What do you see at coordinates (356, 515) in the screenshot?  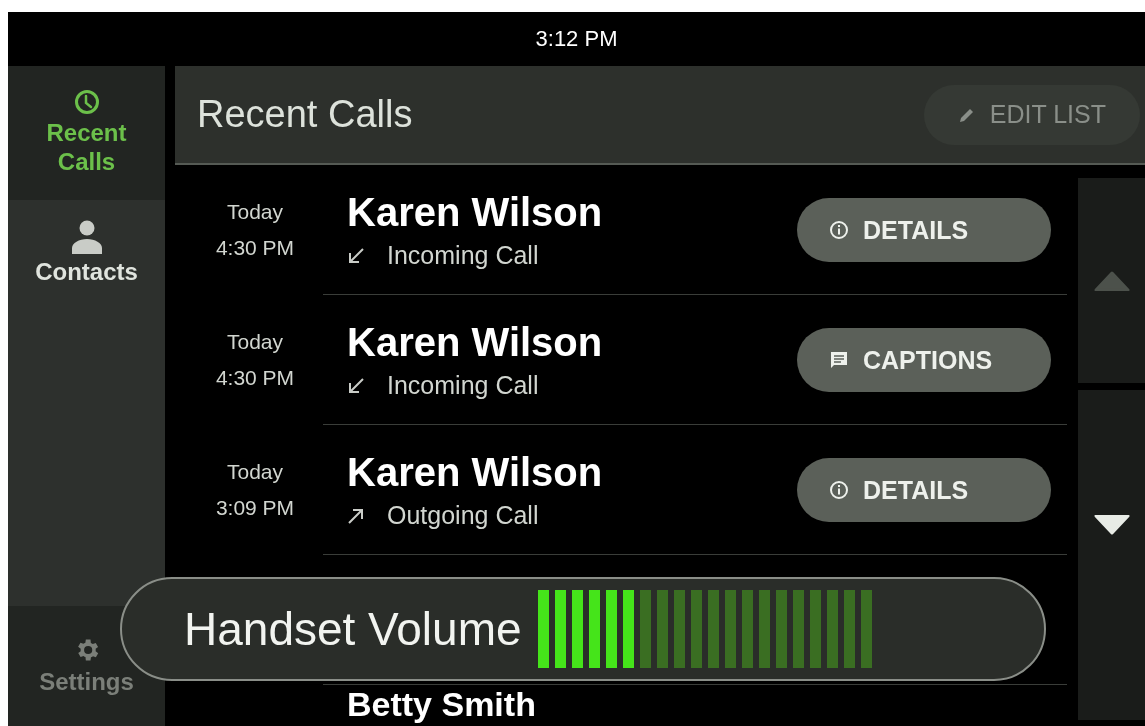 I see `outgoing-arrow-icon` at bounding box center [356, 515].